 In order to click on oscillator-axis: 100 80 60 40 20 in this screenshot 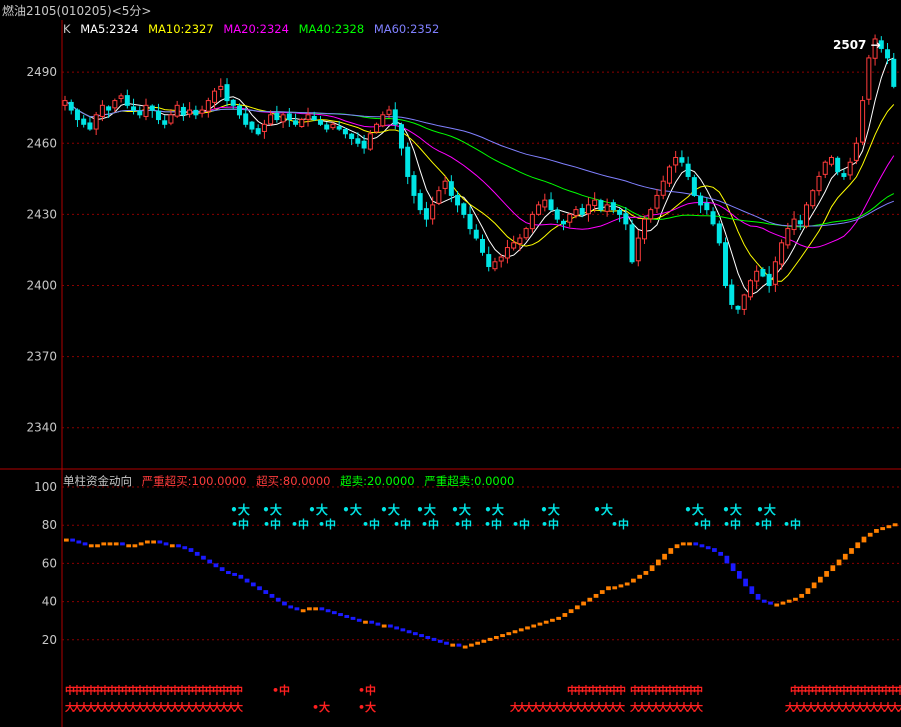, I will do `click(45, 563)`.